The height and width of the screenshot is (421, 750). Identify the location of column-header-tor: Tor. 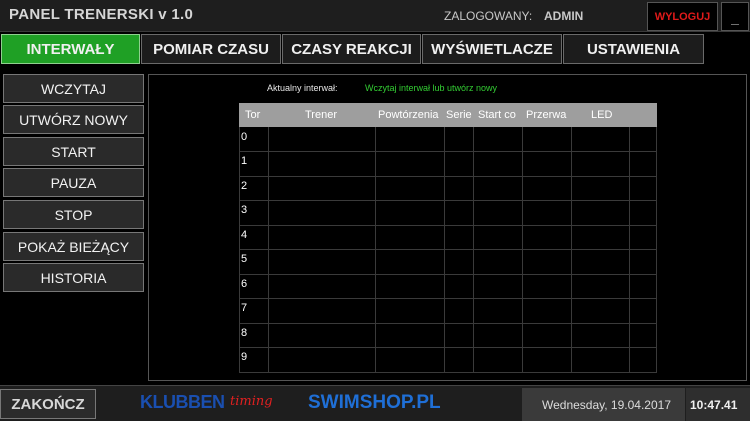
(253, 115).